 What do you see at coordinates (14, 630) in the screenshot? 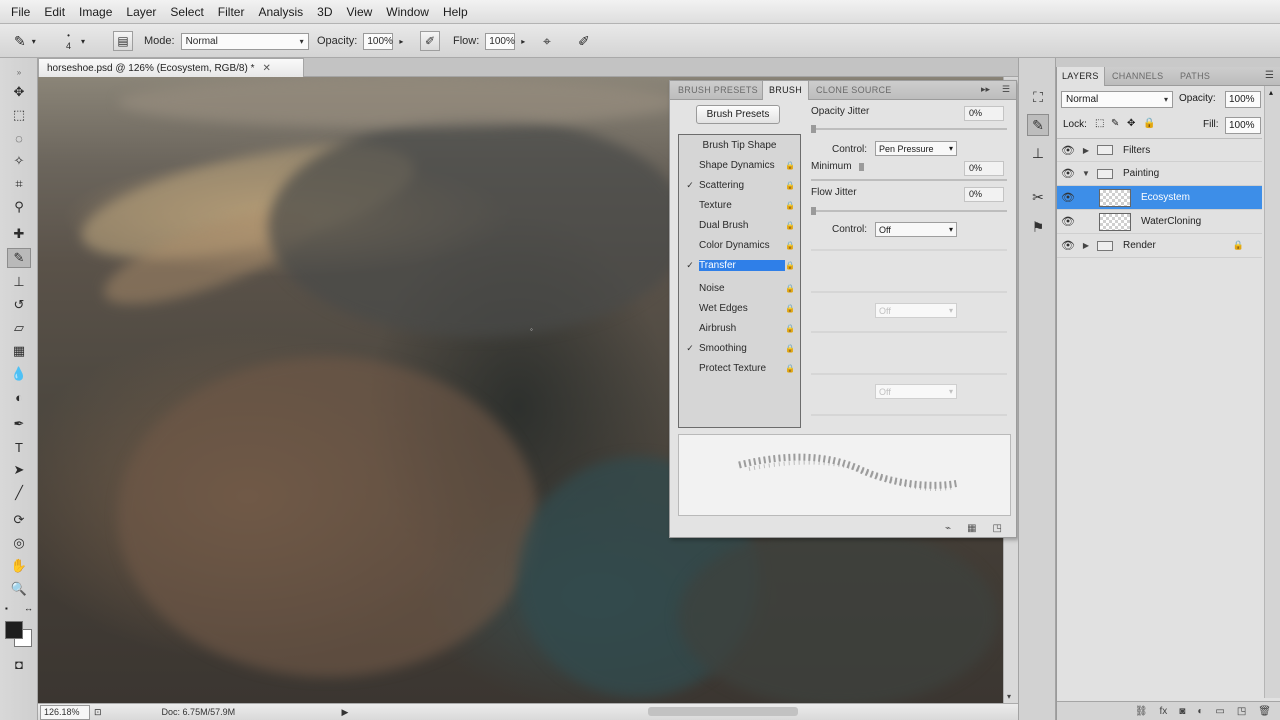
I see `foreground-color-swatch` at bounding box center [14, 630].